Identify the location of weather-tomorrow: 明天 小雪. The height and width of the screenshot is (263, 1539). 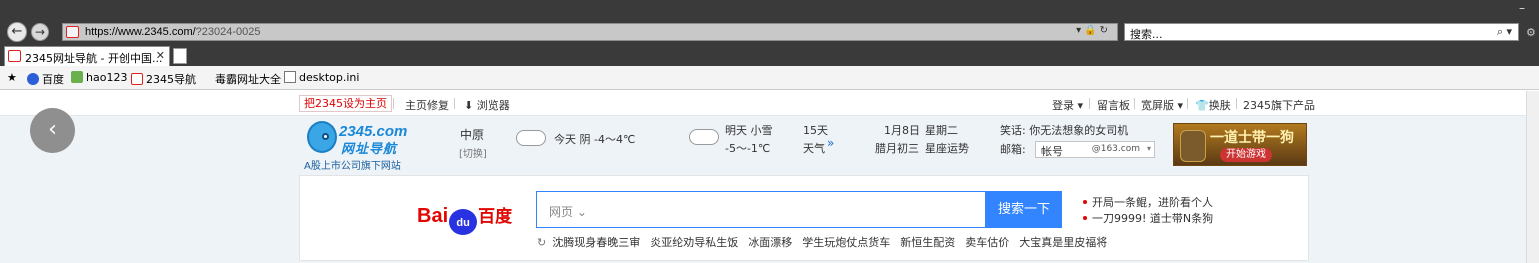
(749, 130).